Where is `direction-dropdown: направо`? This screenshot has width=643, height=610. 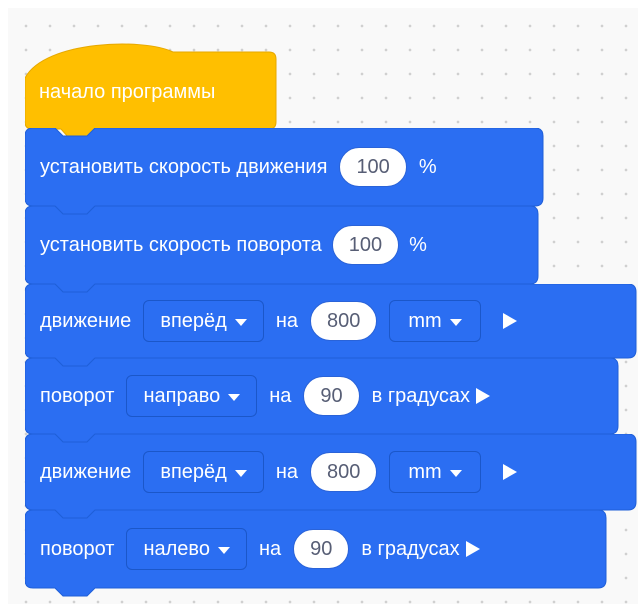 direction-dropdown: направо is located at coordinates (192, 396).